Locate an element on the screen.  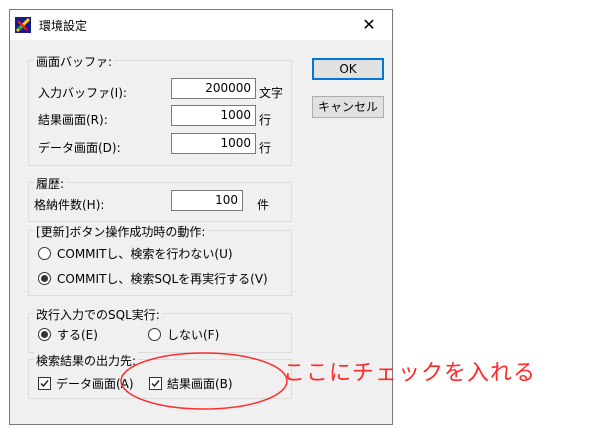
window-title: 環境設定 is located at coordinates (63, 26).